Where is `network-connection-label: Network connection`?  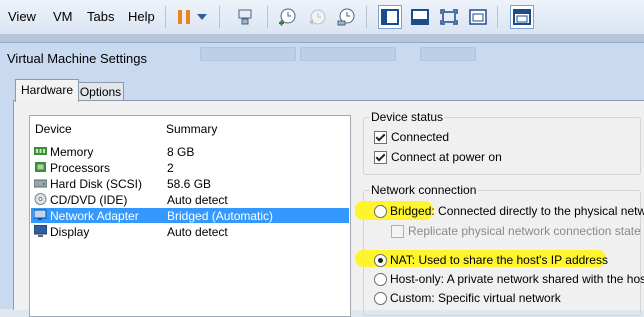
network-connection-label: Network connection is located at coordinates (424, 190).